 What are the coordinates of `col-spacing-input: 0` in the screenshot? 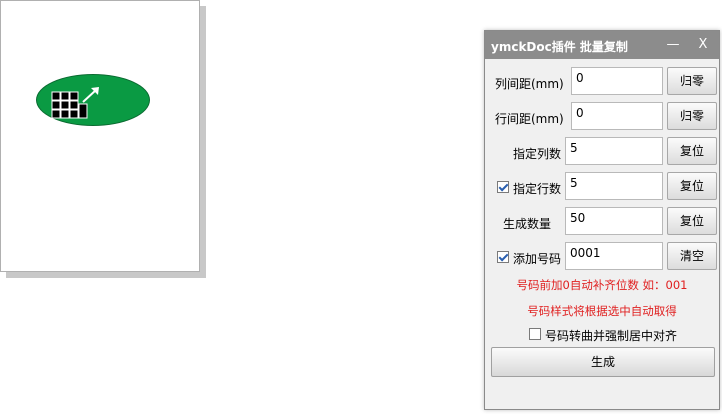 It's located at (617, 81).